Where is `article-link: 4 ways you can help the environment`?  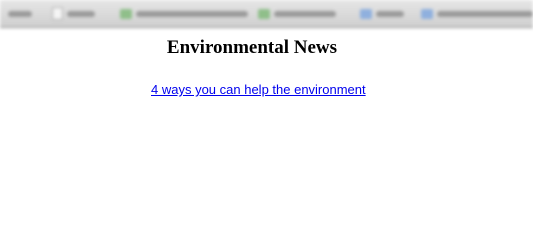 article-link: 4 ways you can help the environment is located at coordinates (258, 90).